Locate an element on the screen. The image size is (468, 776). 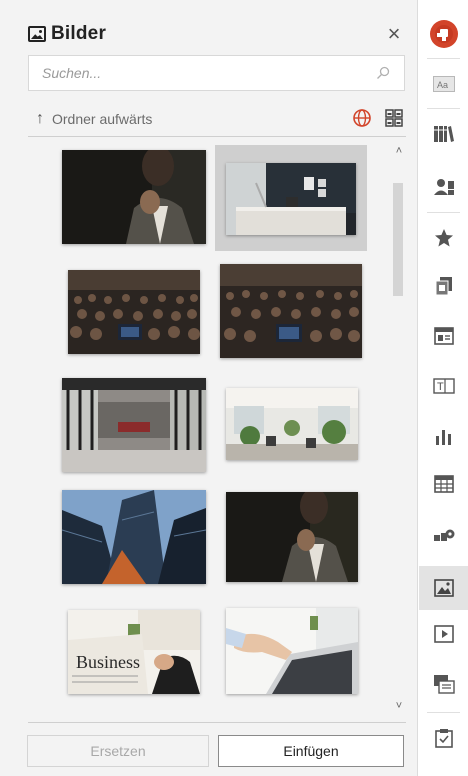
table-icon is located at coordinates (443, 484).